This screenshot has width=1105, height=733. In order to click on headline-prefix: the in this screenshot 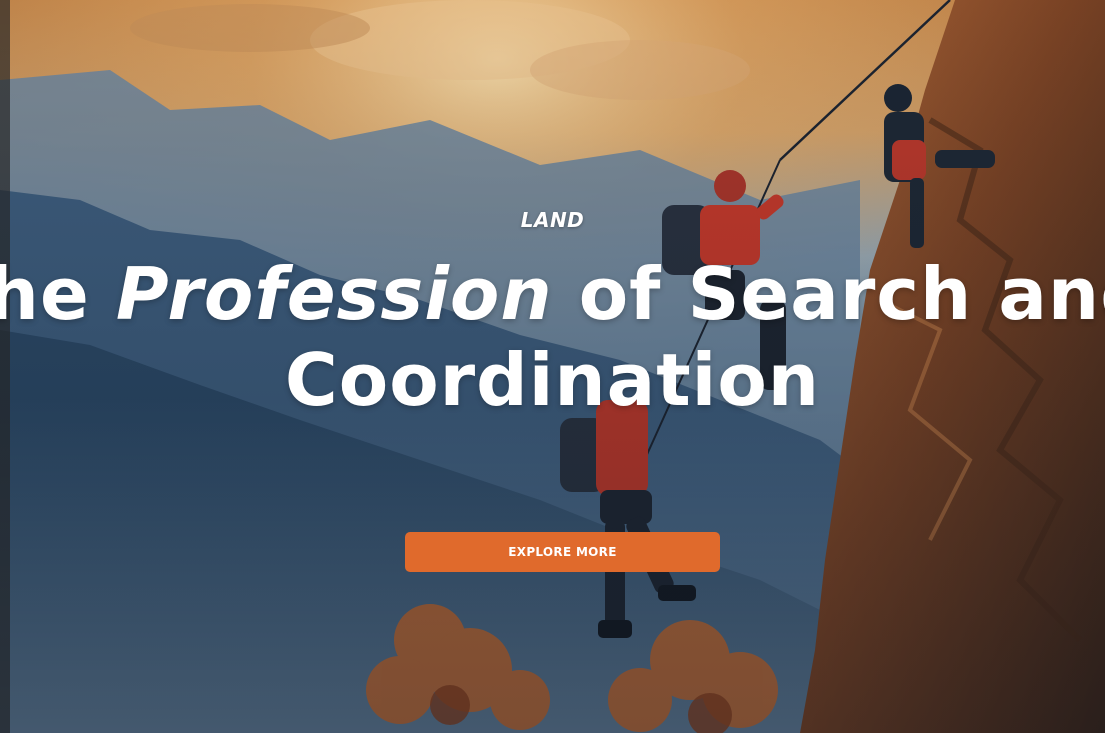, I will do `click(45, 294)`.